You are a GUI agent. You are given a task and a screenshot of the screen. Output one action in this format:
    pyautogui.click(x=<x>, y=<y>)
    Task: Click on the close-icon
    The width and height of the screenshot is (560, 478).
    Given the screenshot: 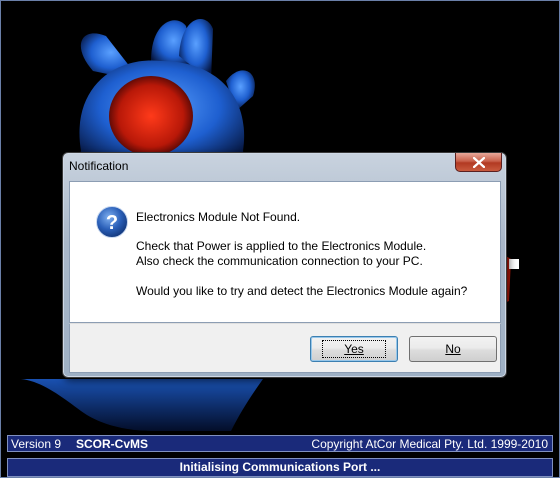 What is the action you would take?
    pyautogui.click(x=478, y=162)
    